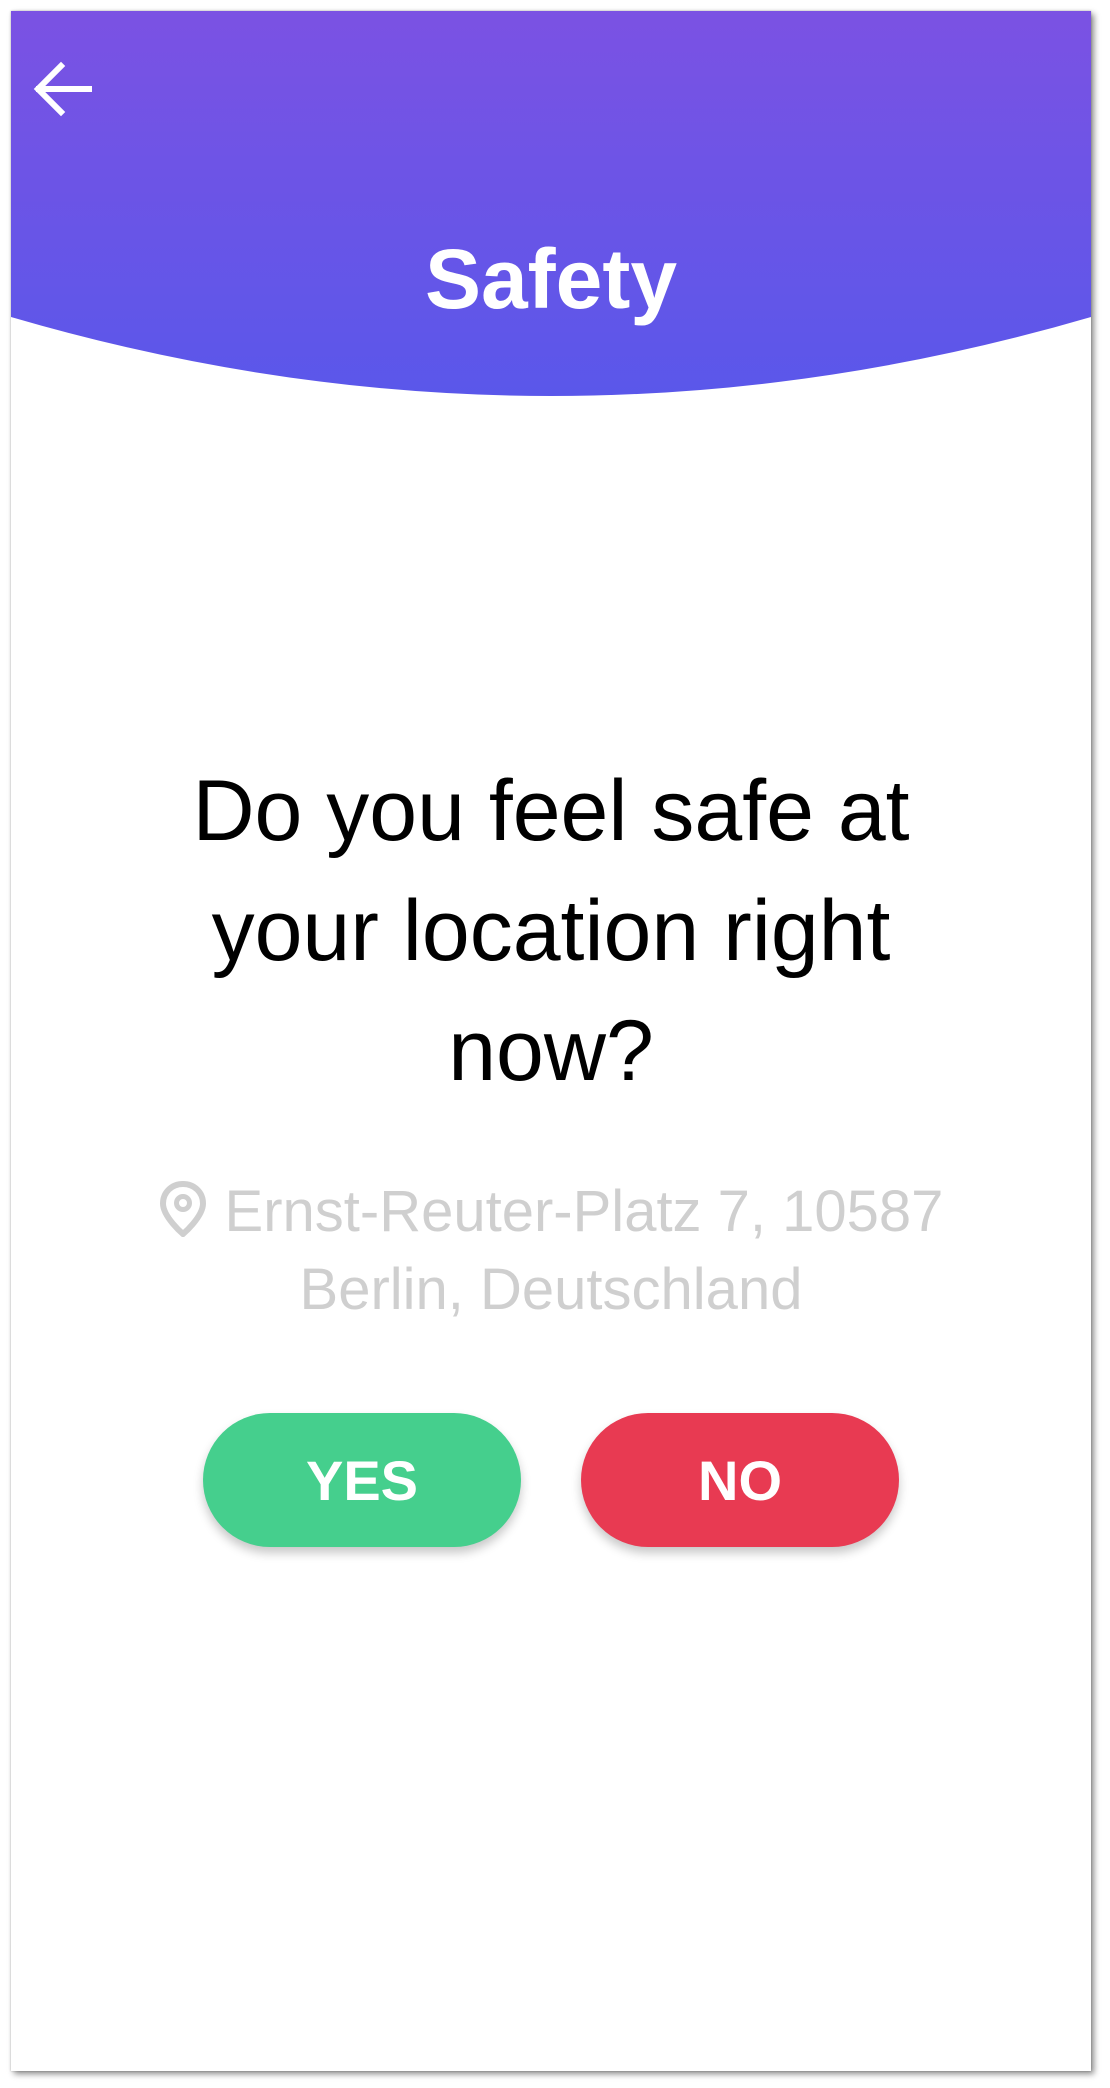  What do you see at coordinates (551, 279) in the screenshot?
I see `page-title: Safety` at bounding box center [551, 279].